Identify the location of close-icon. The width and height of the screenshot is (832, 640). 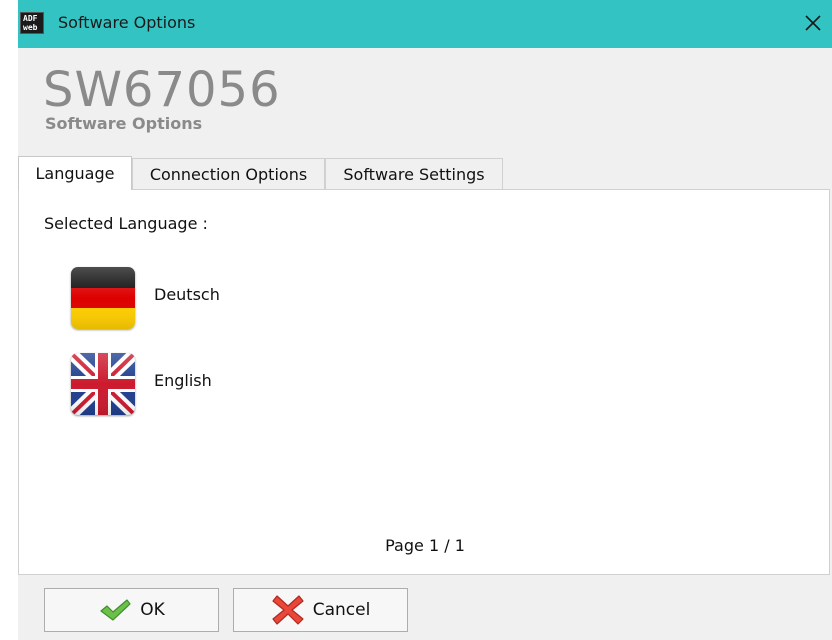
(813, 23).